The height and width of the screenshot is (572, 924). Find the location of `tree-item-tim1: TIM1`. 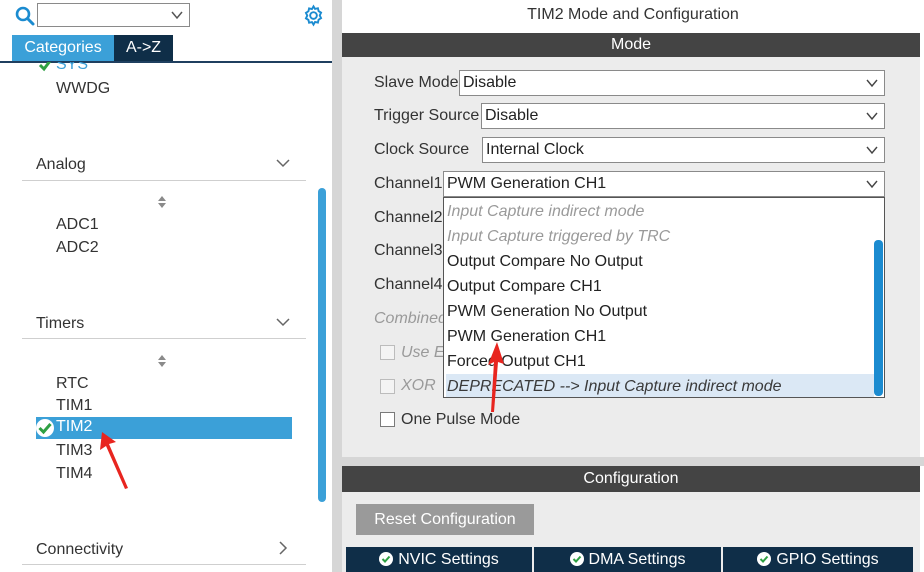

tree-item-tim1: TIM1 is located at coordinates (74, 406).